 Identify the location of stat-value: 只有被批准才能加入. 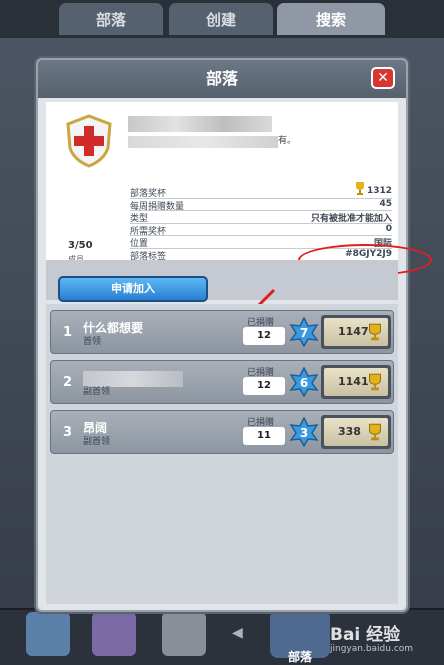
(351, 219).